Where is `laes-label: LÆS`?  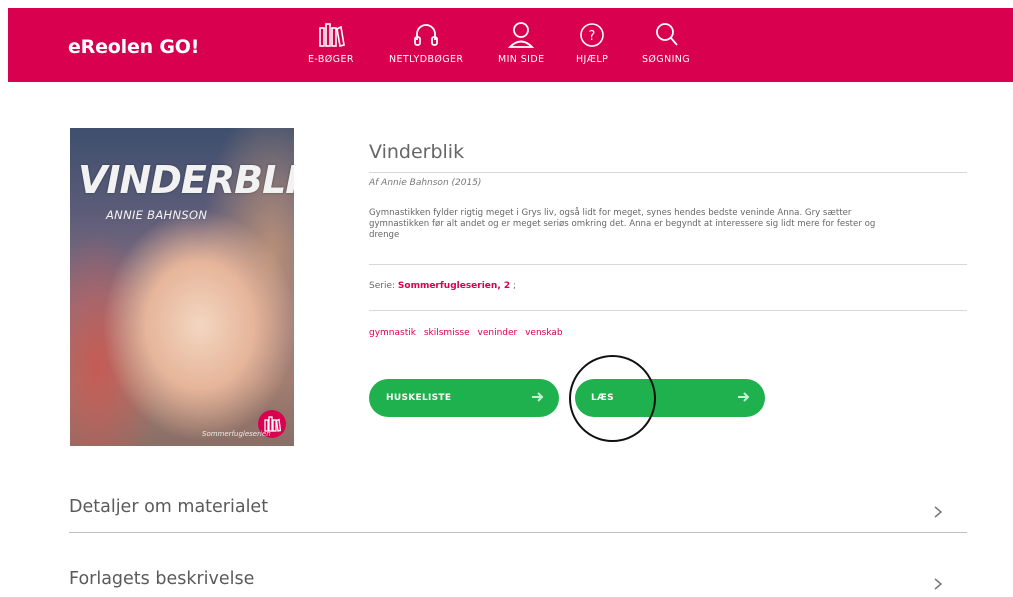 laes-label: LÆS is located at coordinates (602, 398).